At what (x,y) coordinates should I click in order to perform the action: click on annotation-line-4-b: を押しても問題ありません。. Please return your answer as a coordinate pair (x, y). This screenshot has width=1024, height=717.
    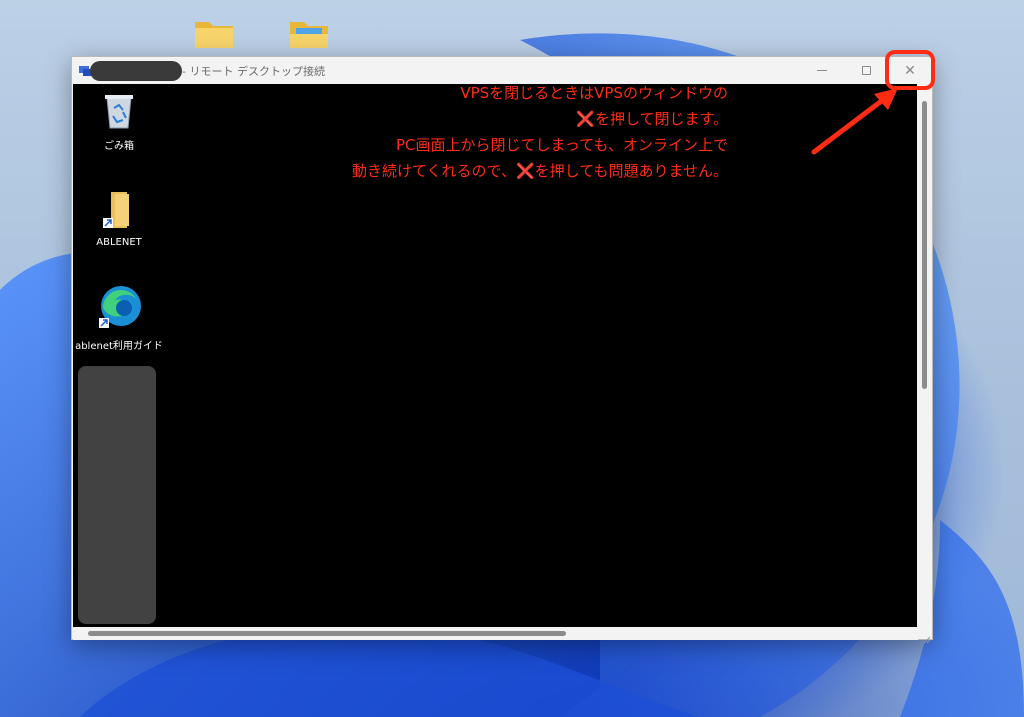
    Looking at the image, I should click on (631, 171).